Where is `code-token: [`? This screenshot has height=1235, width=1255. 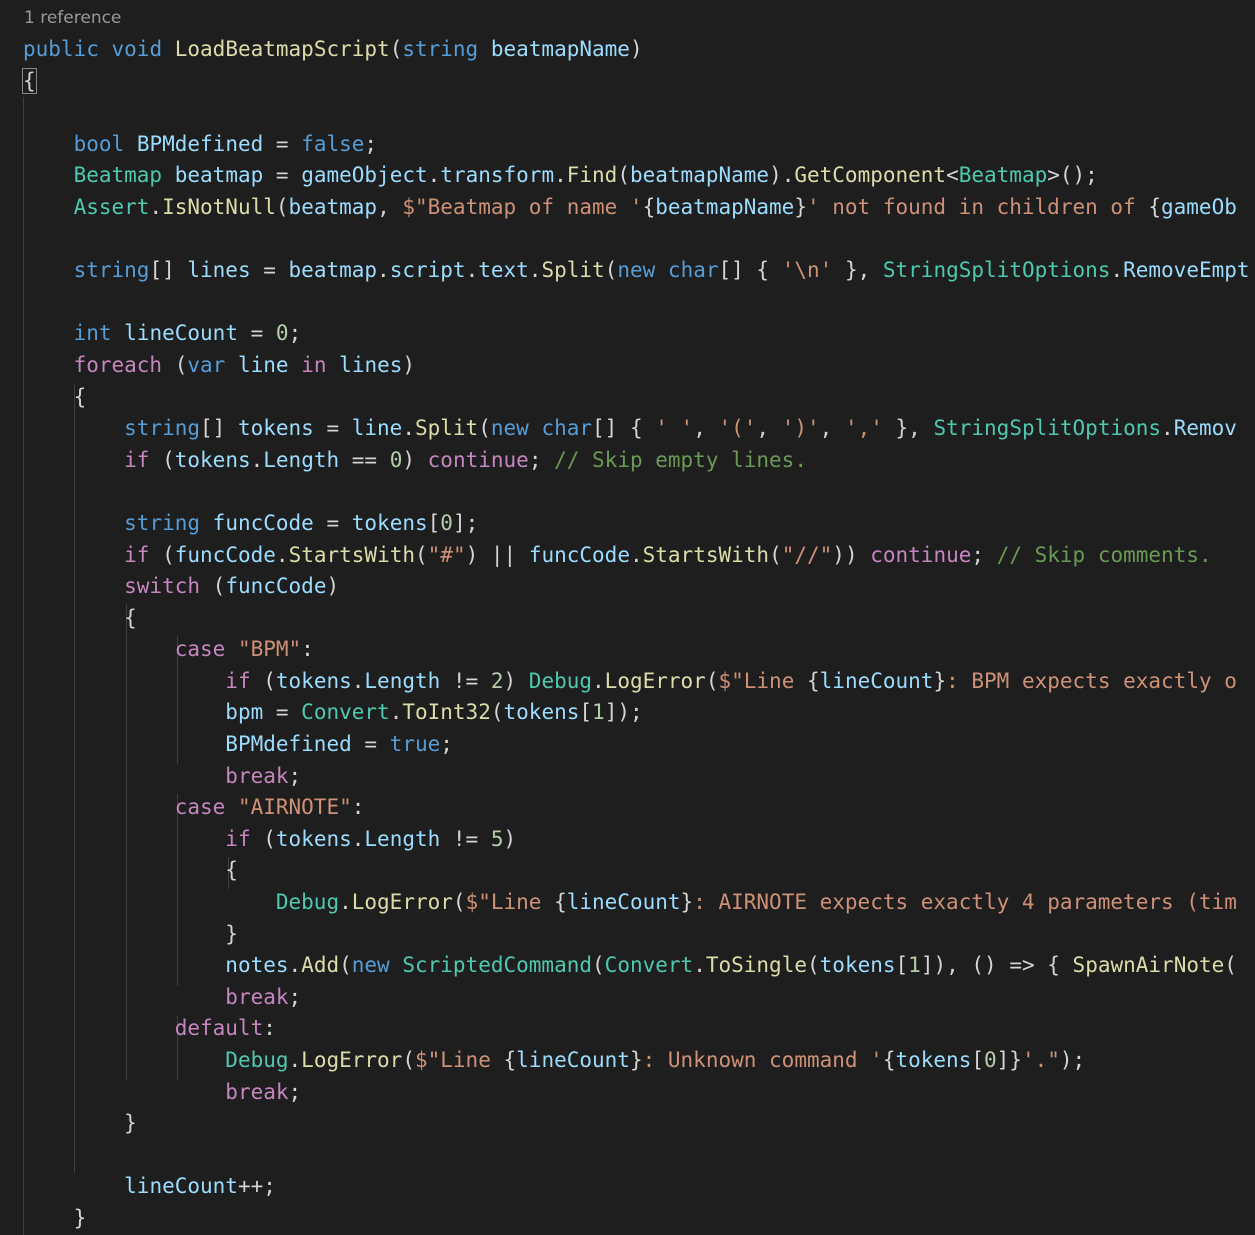
code-token: [ is located at coordinates (434, 522).